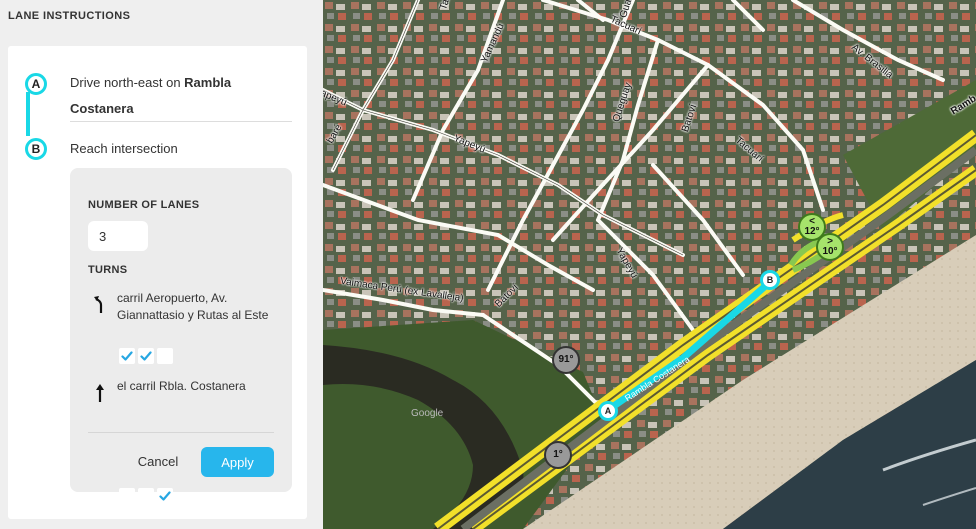  I want to click on straight-arrow-icon, so click(100, 393).